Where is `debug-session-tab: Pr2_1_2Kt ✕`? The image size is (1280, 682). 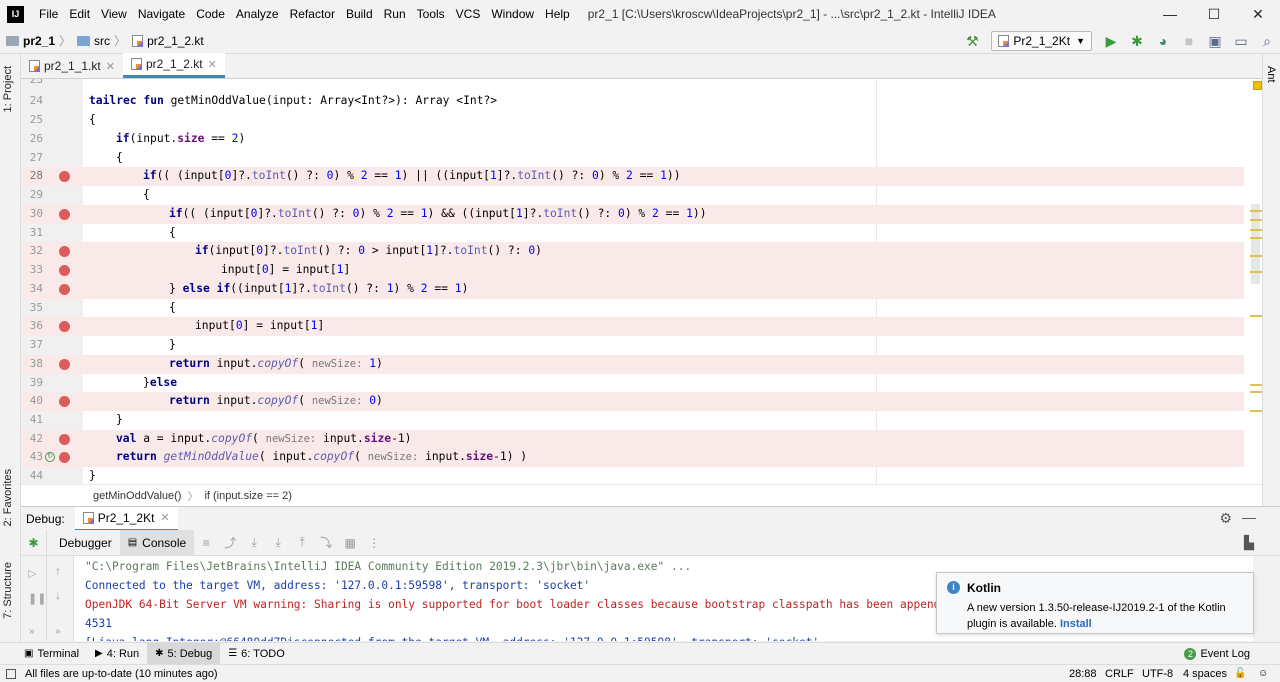
debug-session-tab: Pr2_1_2Kt ✕ is located at coordinates (126, 518).